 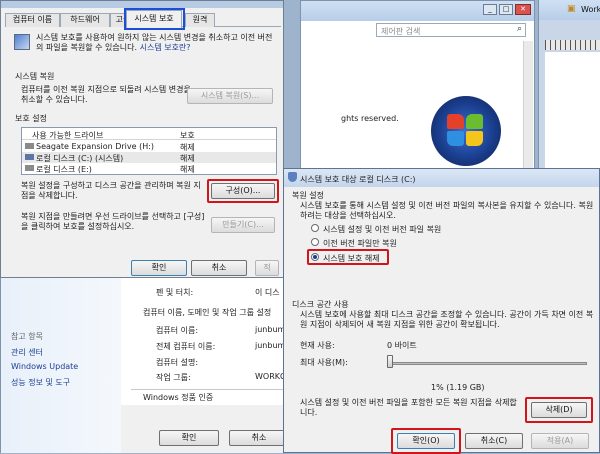 What do you see at coordinates (408, 407) in the screenshot?
I see `delete-text: 시스템 설정 및 이전 버전 파일을 포함한 모든 복원 지점을 삭제합니다.` at bounding box center [408, 407].